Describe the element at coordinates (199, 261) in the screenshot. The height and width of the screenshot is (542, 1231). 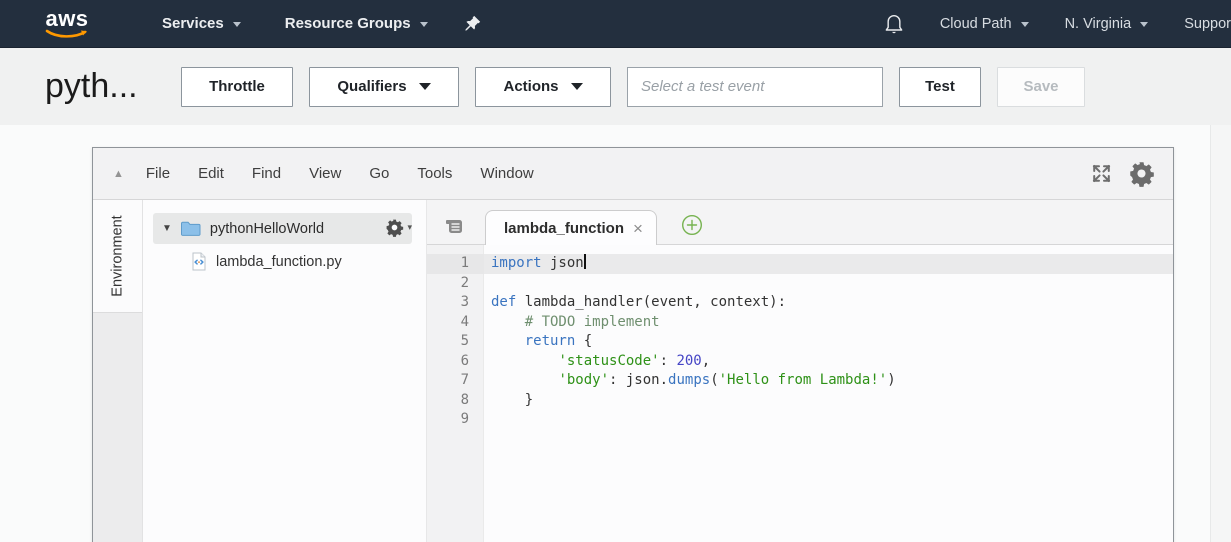
I see `python-file-icon` at that location.